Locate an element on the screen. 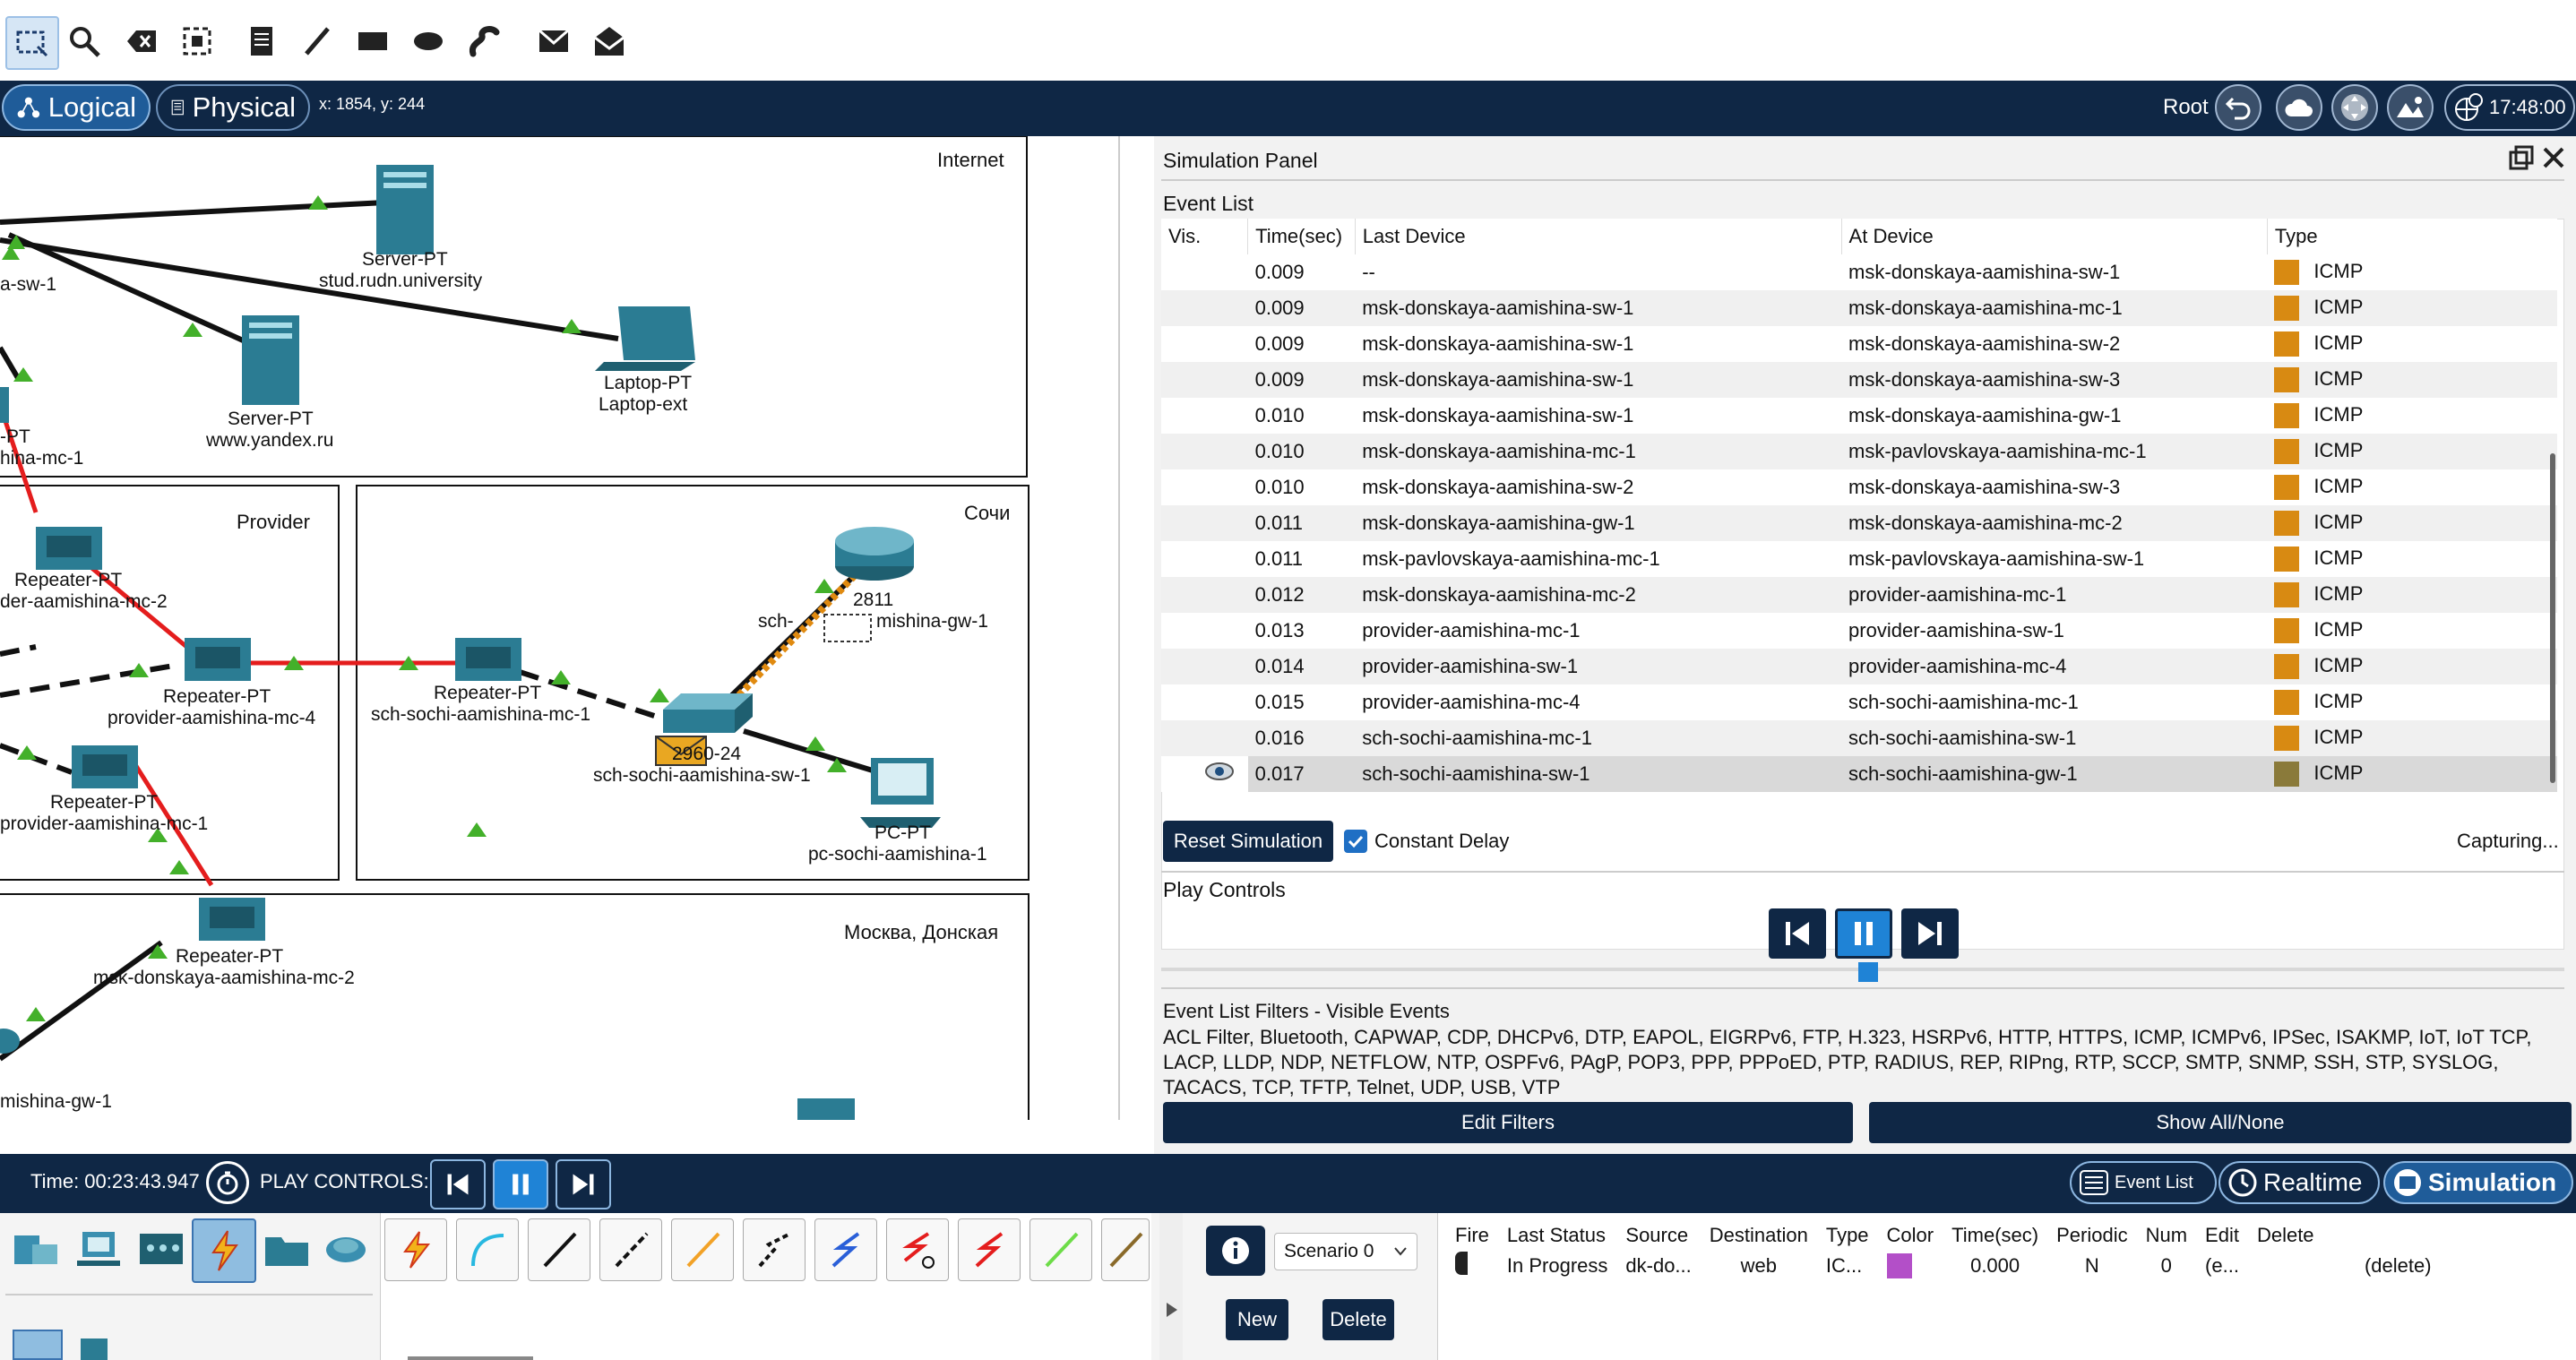  pdu-complex-icon is located at coordinates (609, 41).